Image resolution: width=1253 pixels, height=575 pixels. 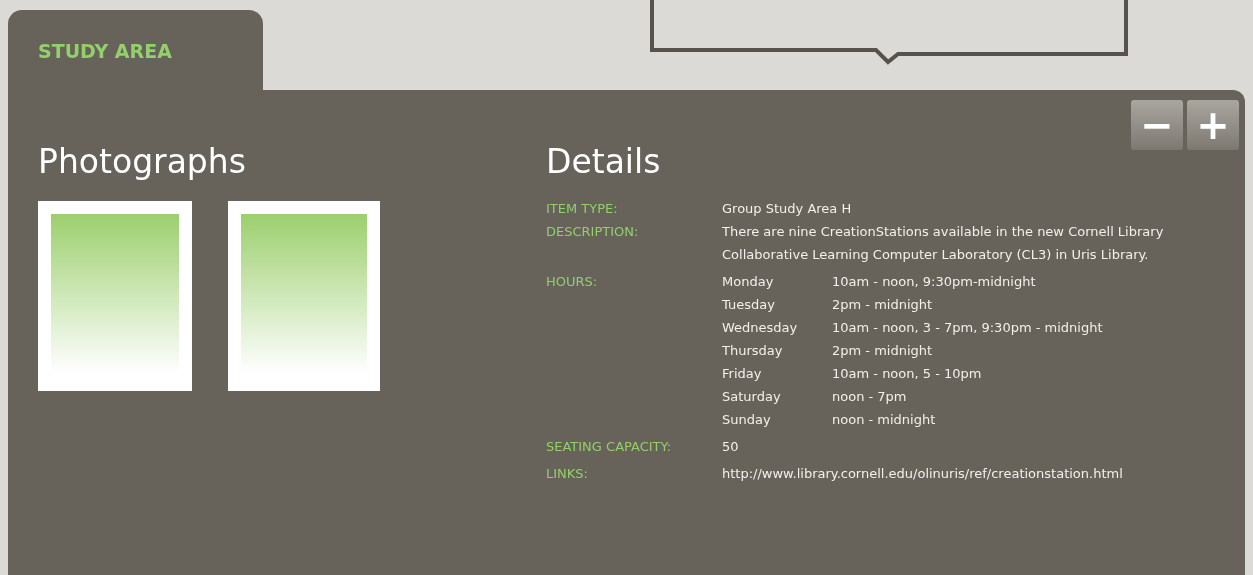 I want to click on field-label: LINKS:, so click(x=567, y=474).